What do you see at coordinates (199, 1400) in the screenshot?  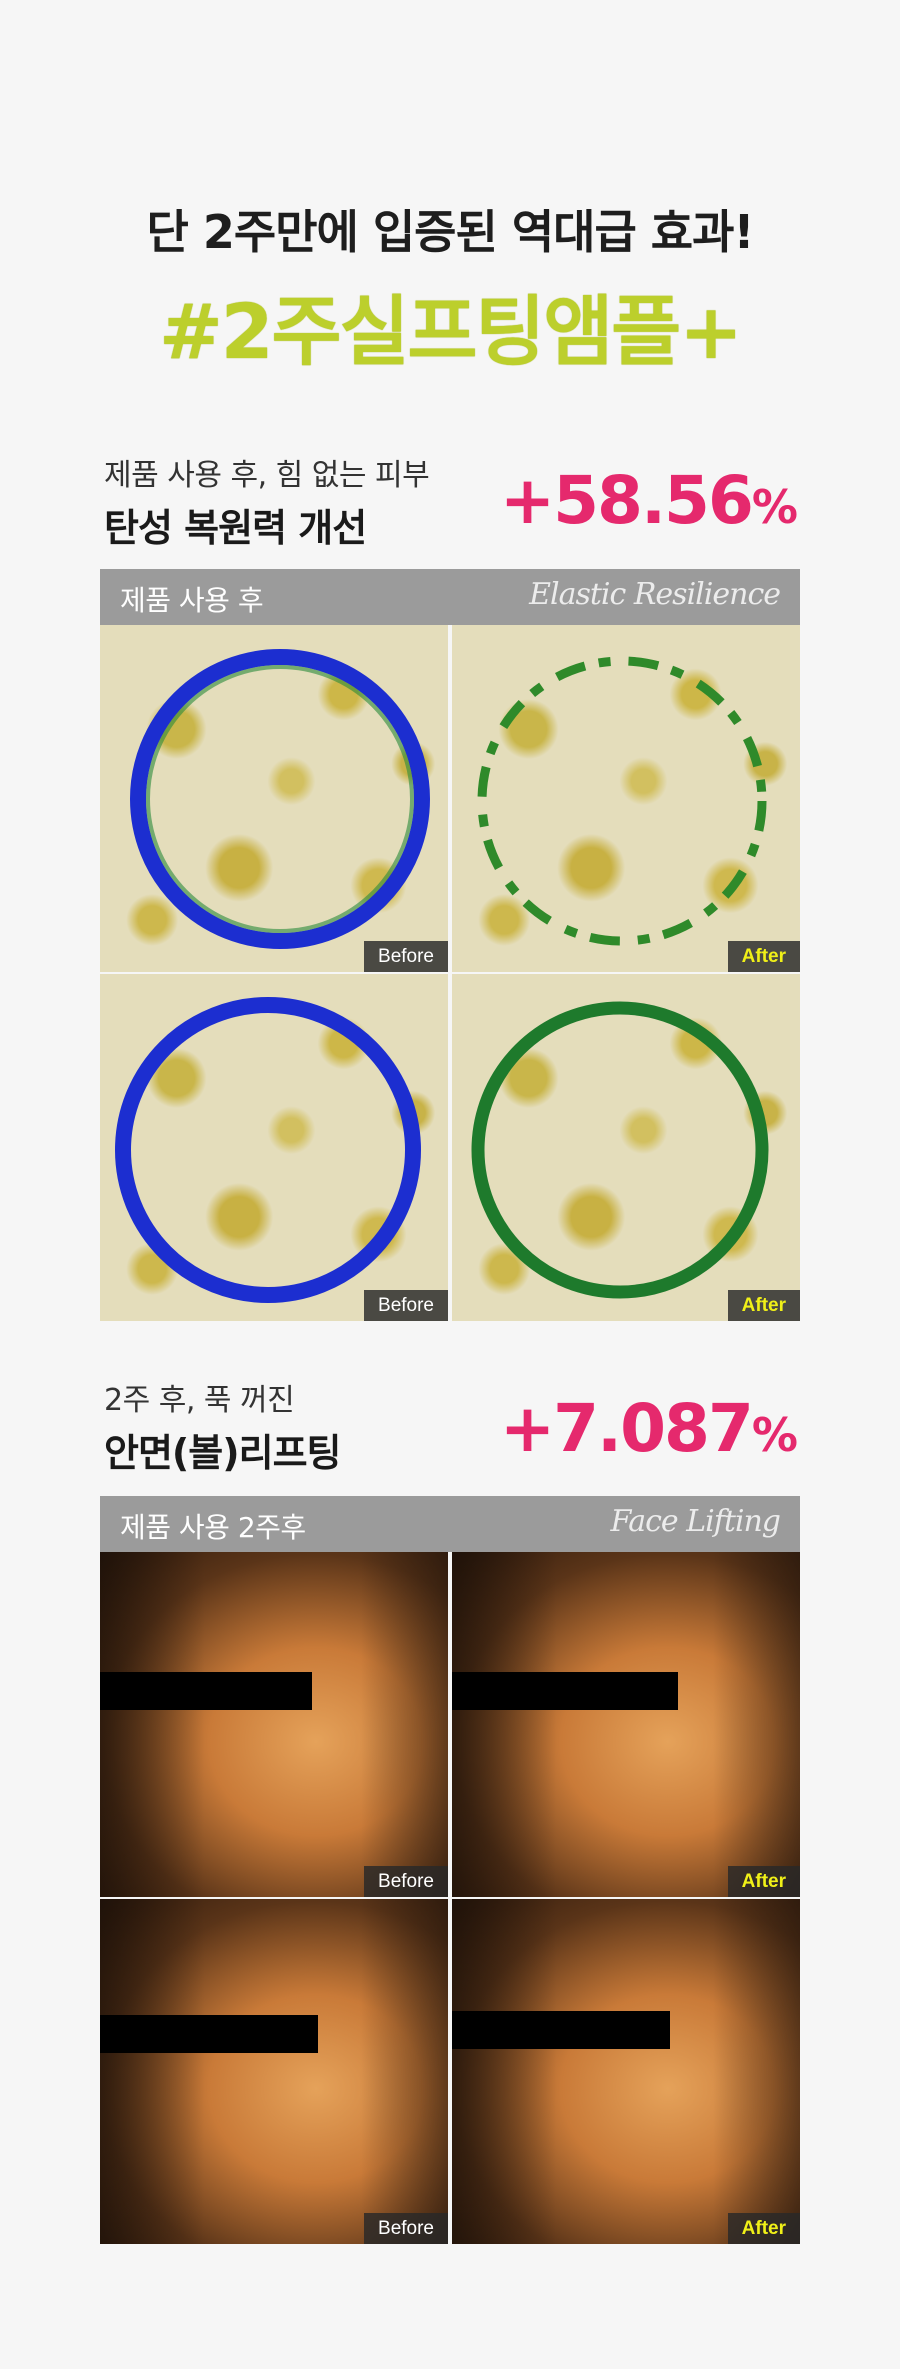 I see `section2-subtitle: 2주 후, 푹 꺼진` at bounding box center [199, 1400].